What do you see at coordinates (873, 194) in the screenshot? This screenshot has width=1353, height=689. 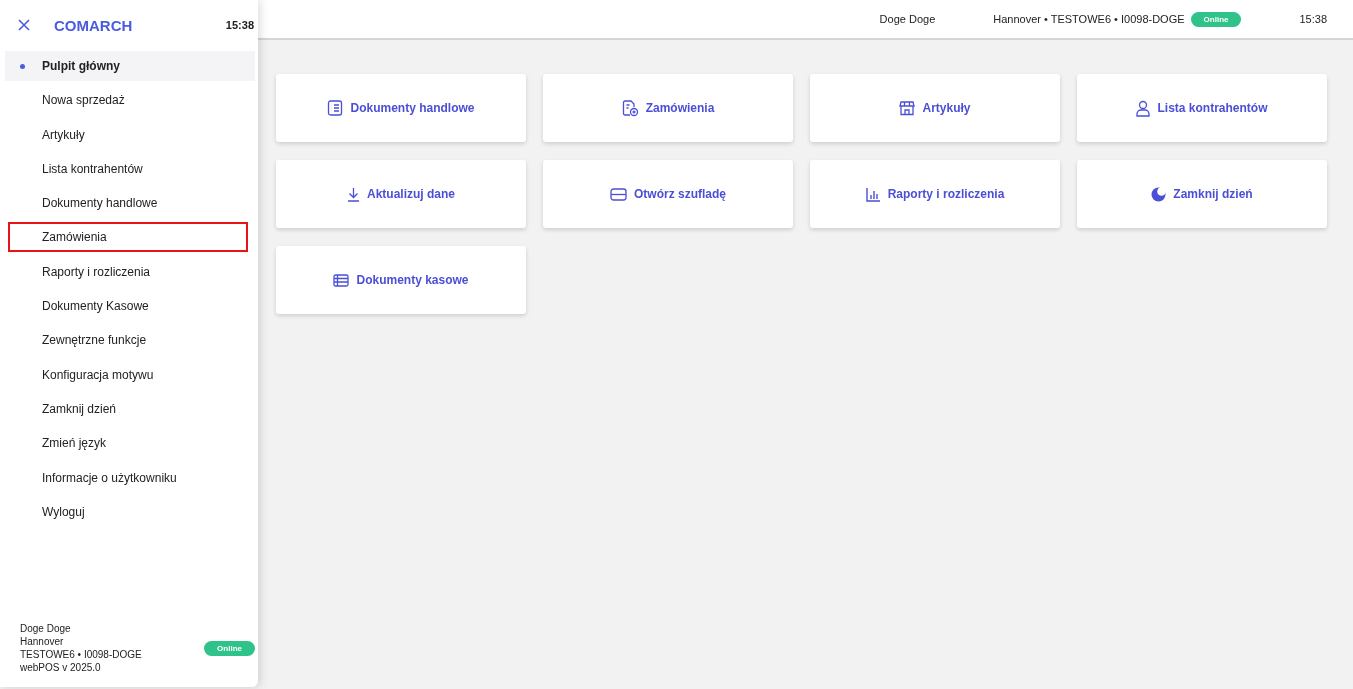 I see `bar-chart-icon` at bounding box center [873, 194].